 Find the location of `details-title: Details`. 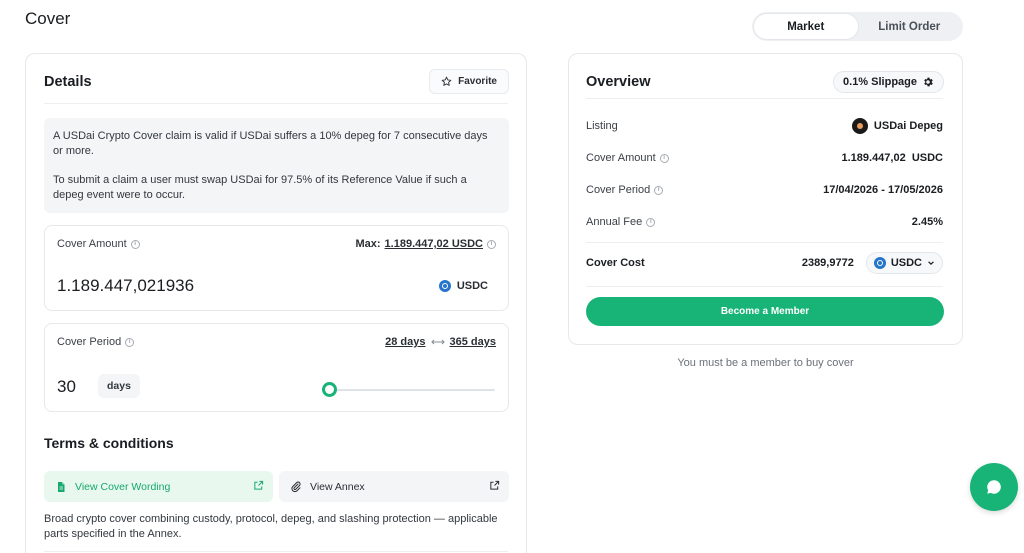

details-title: Details is located at coordinates (68, 82).